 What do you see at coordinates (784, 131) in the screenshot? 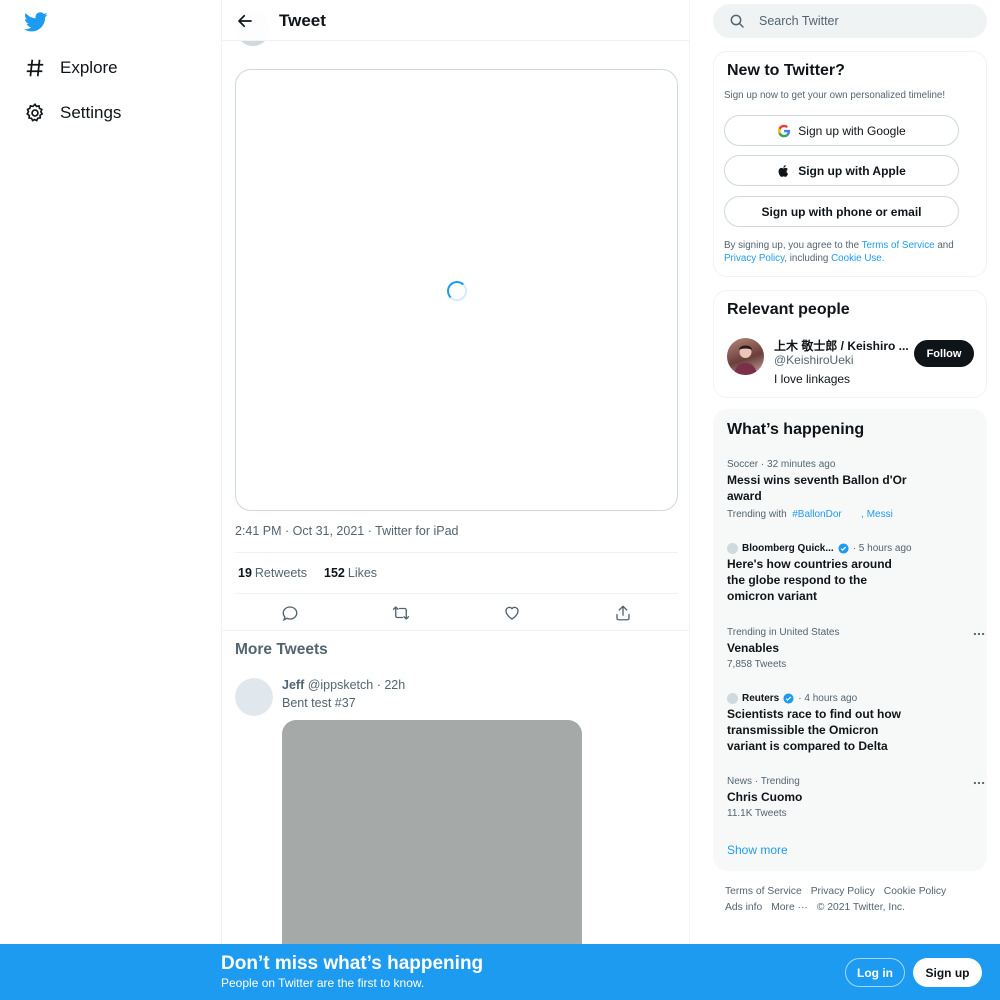
I see `google-icon` at bounding box center [784, 131].